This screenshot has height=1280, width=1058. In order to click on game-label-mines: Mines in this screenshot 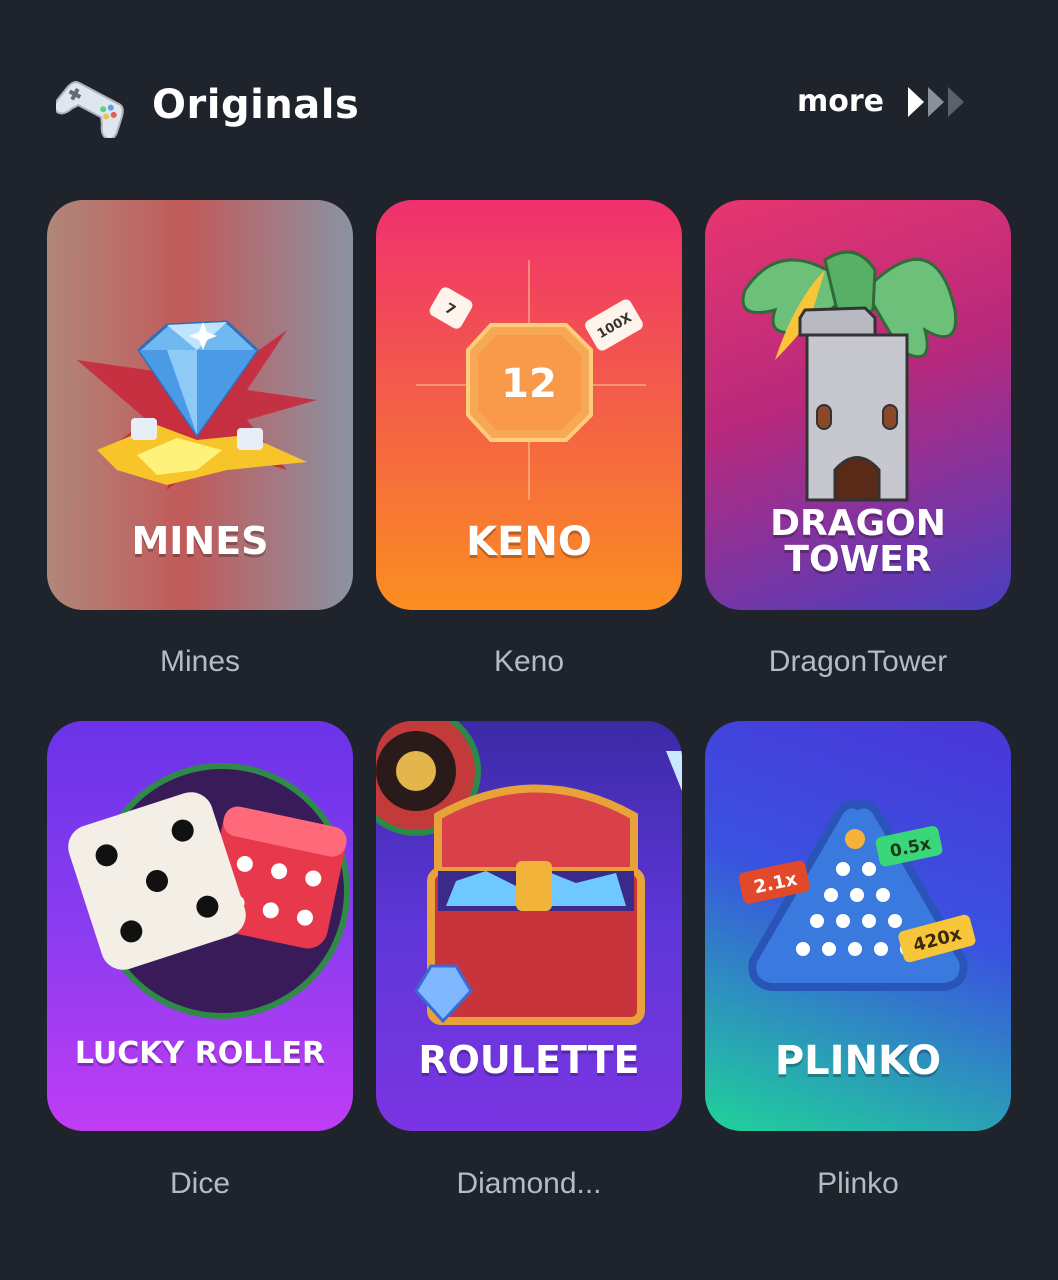, I will do `click(200, 662)`.